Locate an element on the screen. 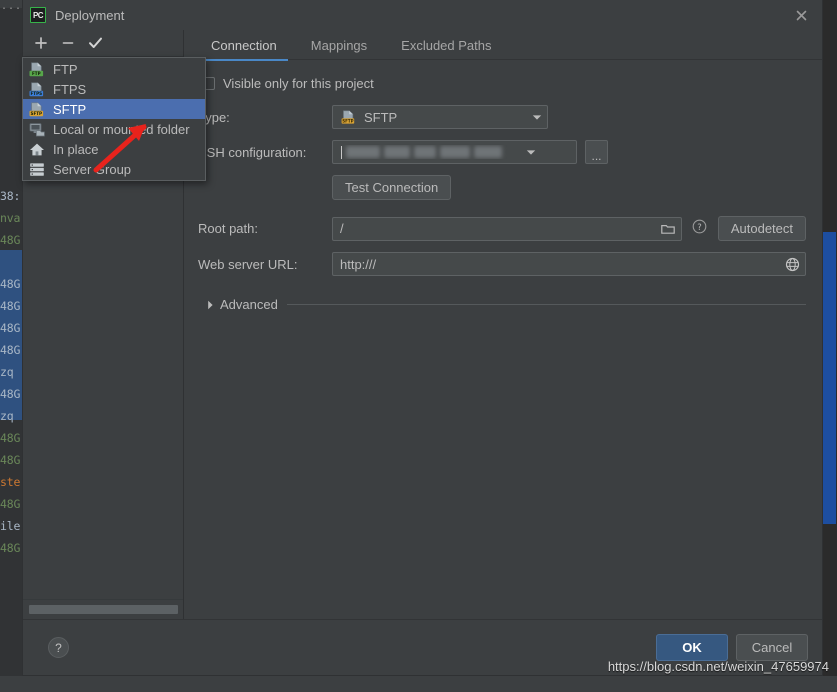 The height and width of the screenshot is (692, 837). dropdown-item-local-or-mounted-folder: Local or mounted folder is located at coordinates (114, 129).